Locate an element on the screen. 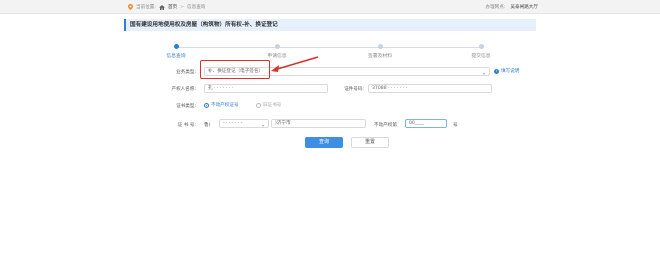 This screenshot has height=253, width=660. step-label: 信息查询 is located at coordinates (176, 56).